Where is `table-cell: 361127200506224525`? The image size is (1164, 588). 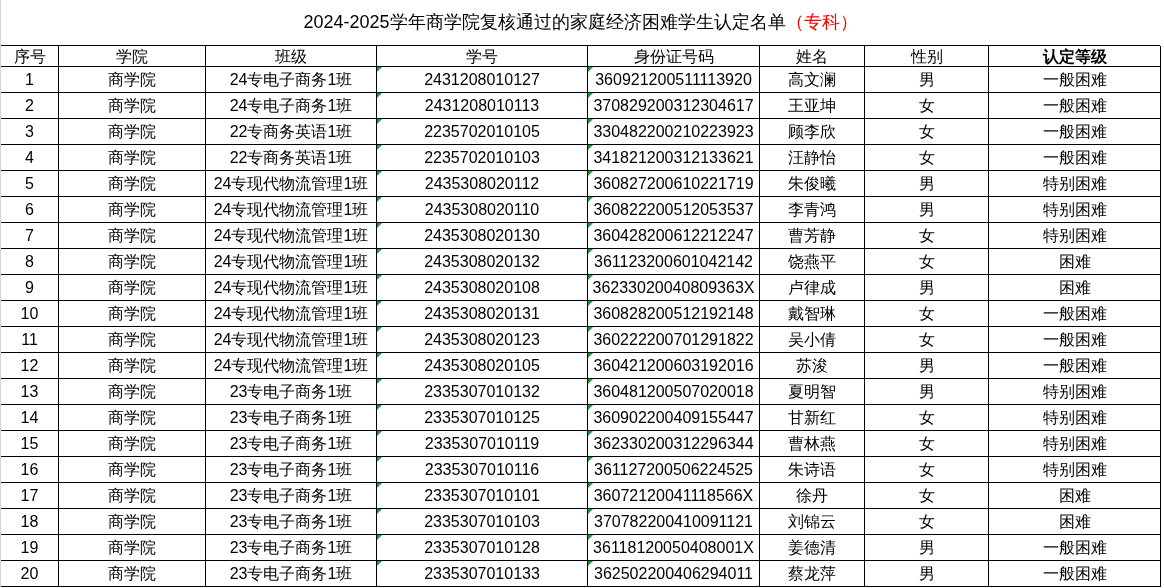
table-cell: 361127200506224525 is located at coordinates (674, 470).